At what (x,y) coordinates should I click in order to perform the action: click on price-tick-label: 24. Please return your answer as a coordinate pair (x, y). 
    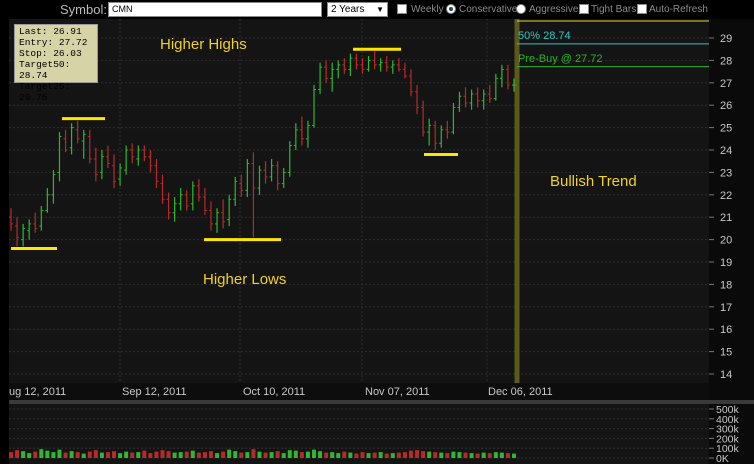
    Looking at the image, I should click on (726, 151).